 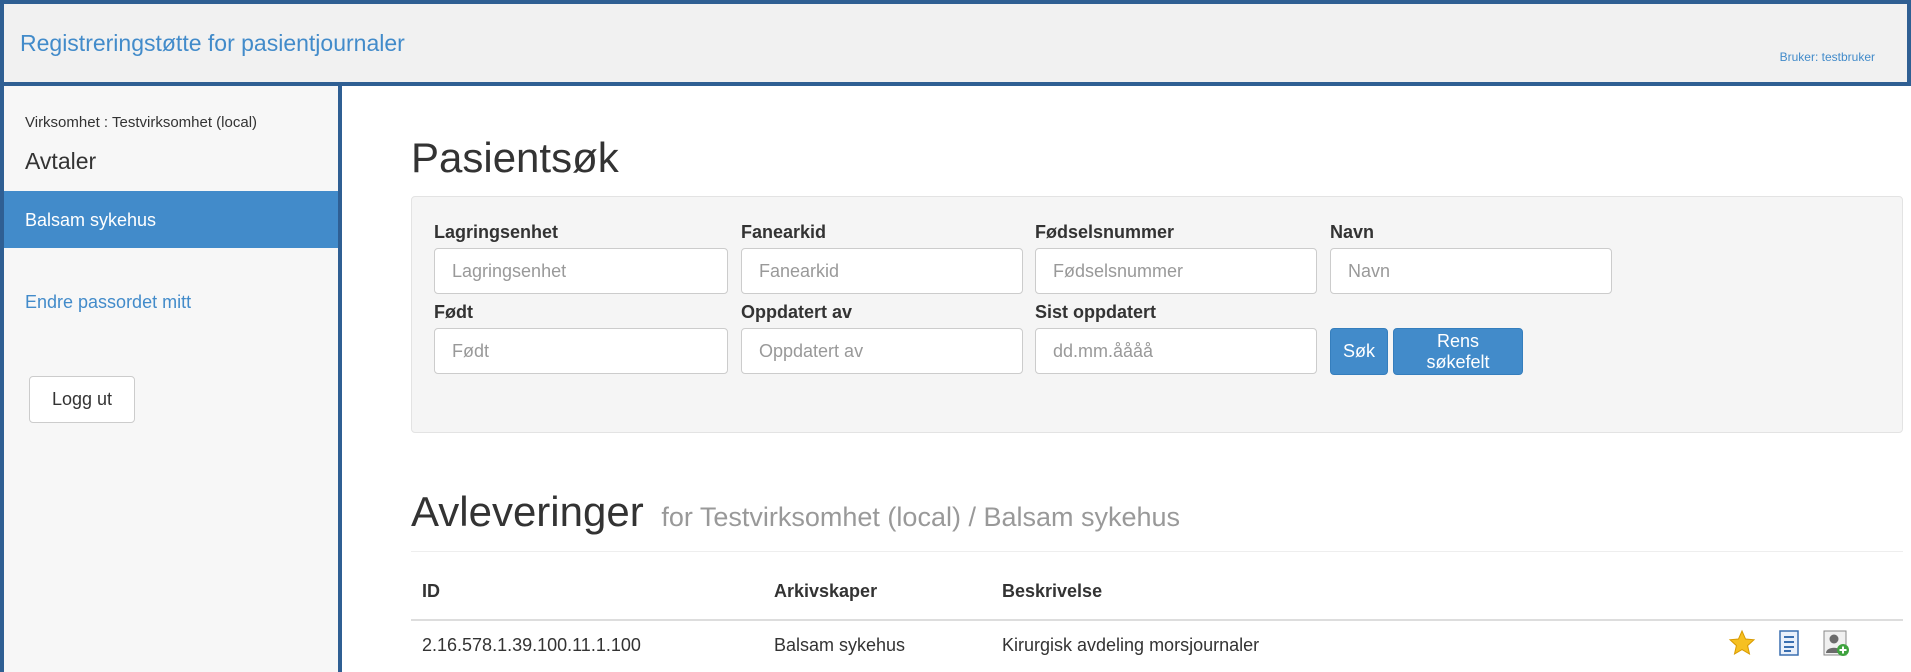 I want to click on row-id: 2.16.578.1.39.100.11.1.100, so click(x=531, y=645).